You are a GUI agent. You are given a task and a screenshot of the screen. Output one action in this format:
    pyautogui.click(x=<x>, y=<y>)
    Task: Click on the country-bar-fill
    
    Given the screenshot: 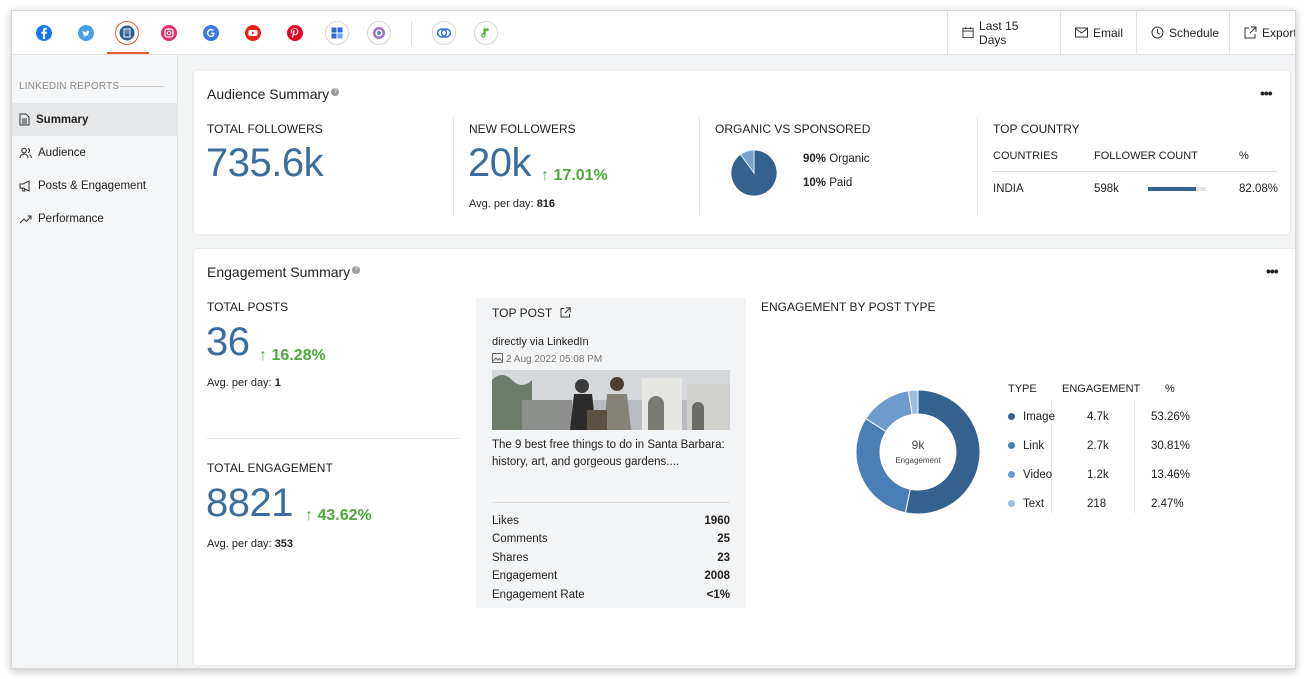 What is the action you would take?
    pyautogui.click(x=1172, y=189)
    